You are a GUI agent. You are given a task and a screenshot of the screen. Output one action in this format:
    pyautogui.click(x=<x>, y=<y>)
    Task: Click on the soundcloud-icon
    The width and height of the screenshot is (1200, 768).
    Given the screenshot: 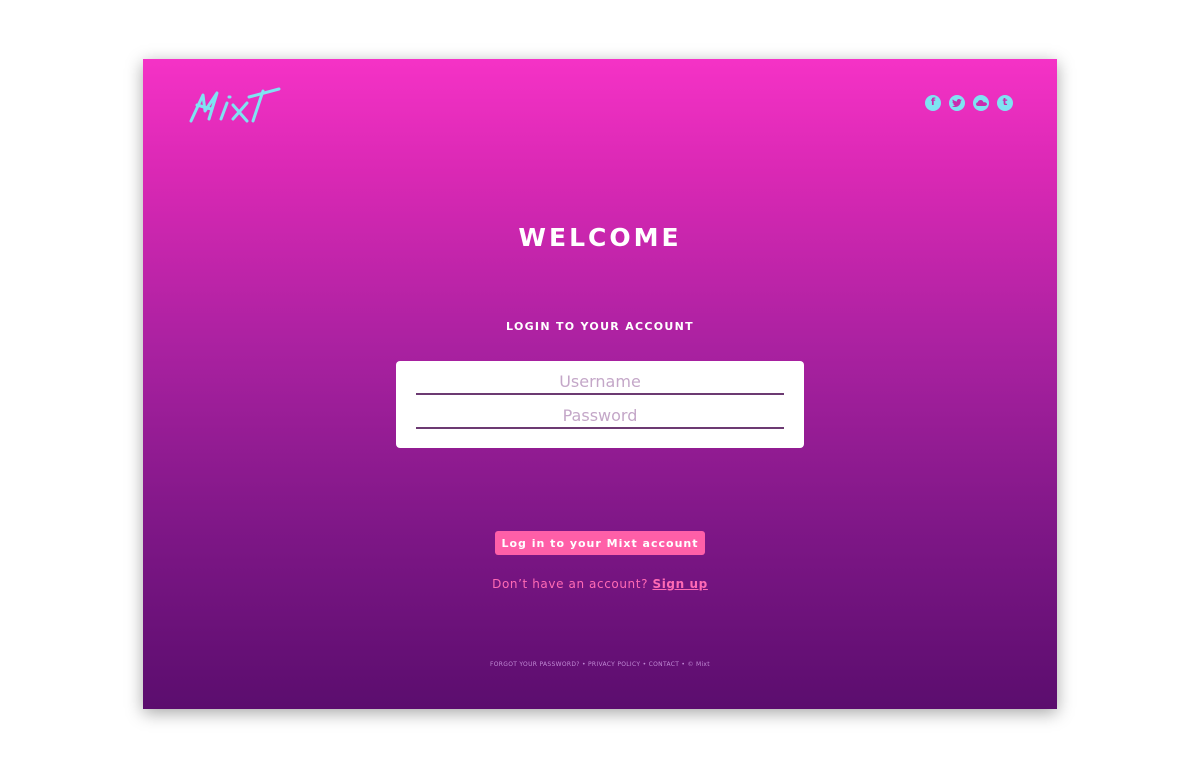 What is the action you would take?
    pyautogui.click(x=981, y=103)
    